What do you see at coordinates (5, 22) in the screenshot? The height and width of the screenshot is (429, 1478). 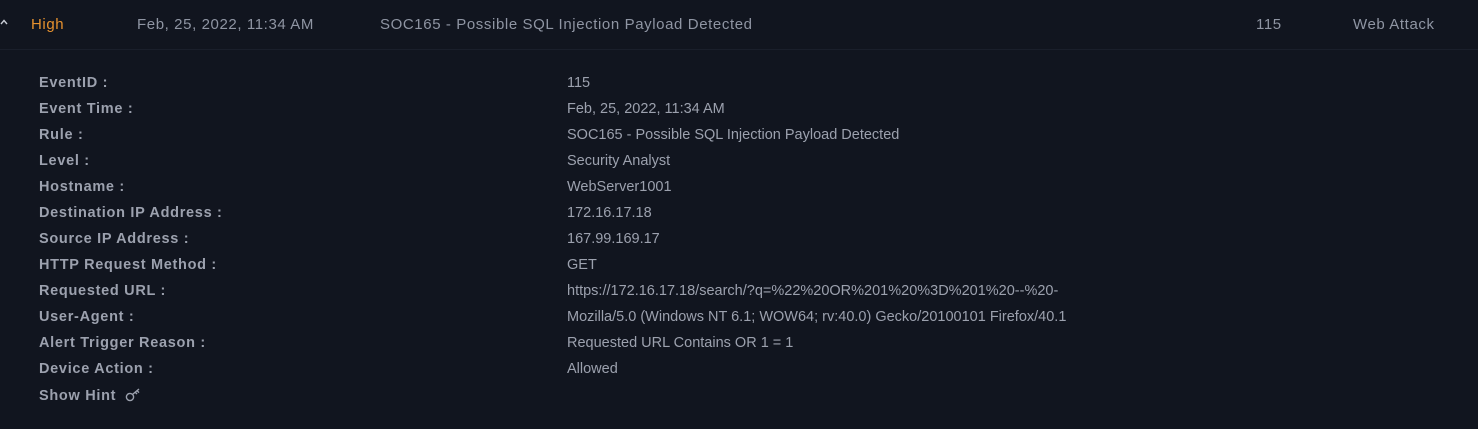 I see `chevron-up-icon` at bounding box center [5, 22].